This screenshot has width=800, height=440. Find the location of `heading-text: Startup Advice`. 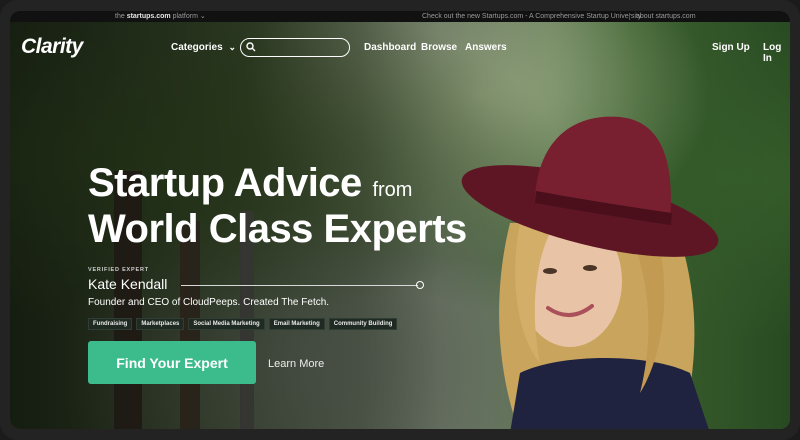

heading-text: Startup Advice is located at coordinates (225, 183).